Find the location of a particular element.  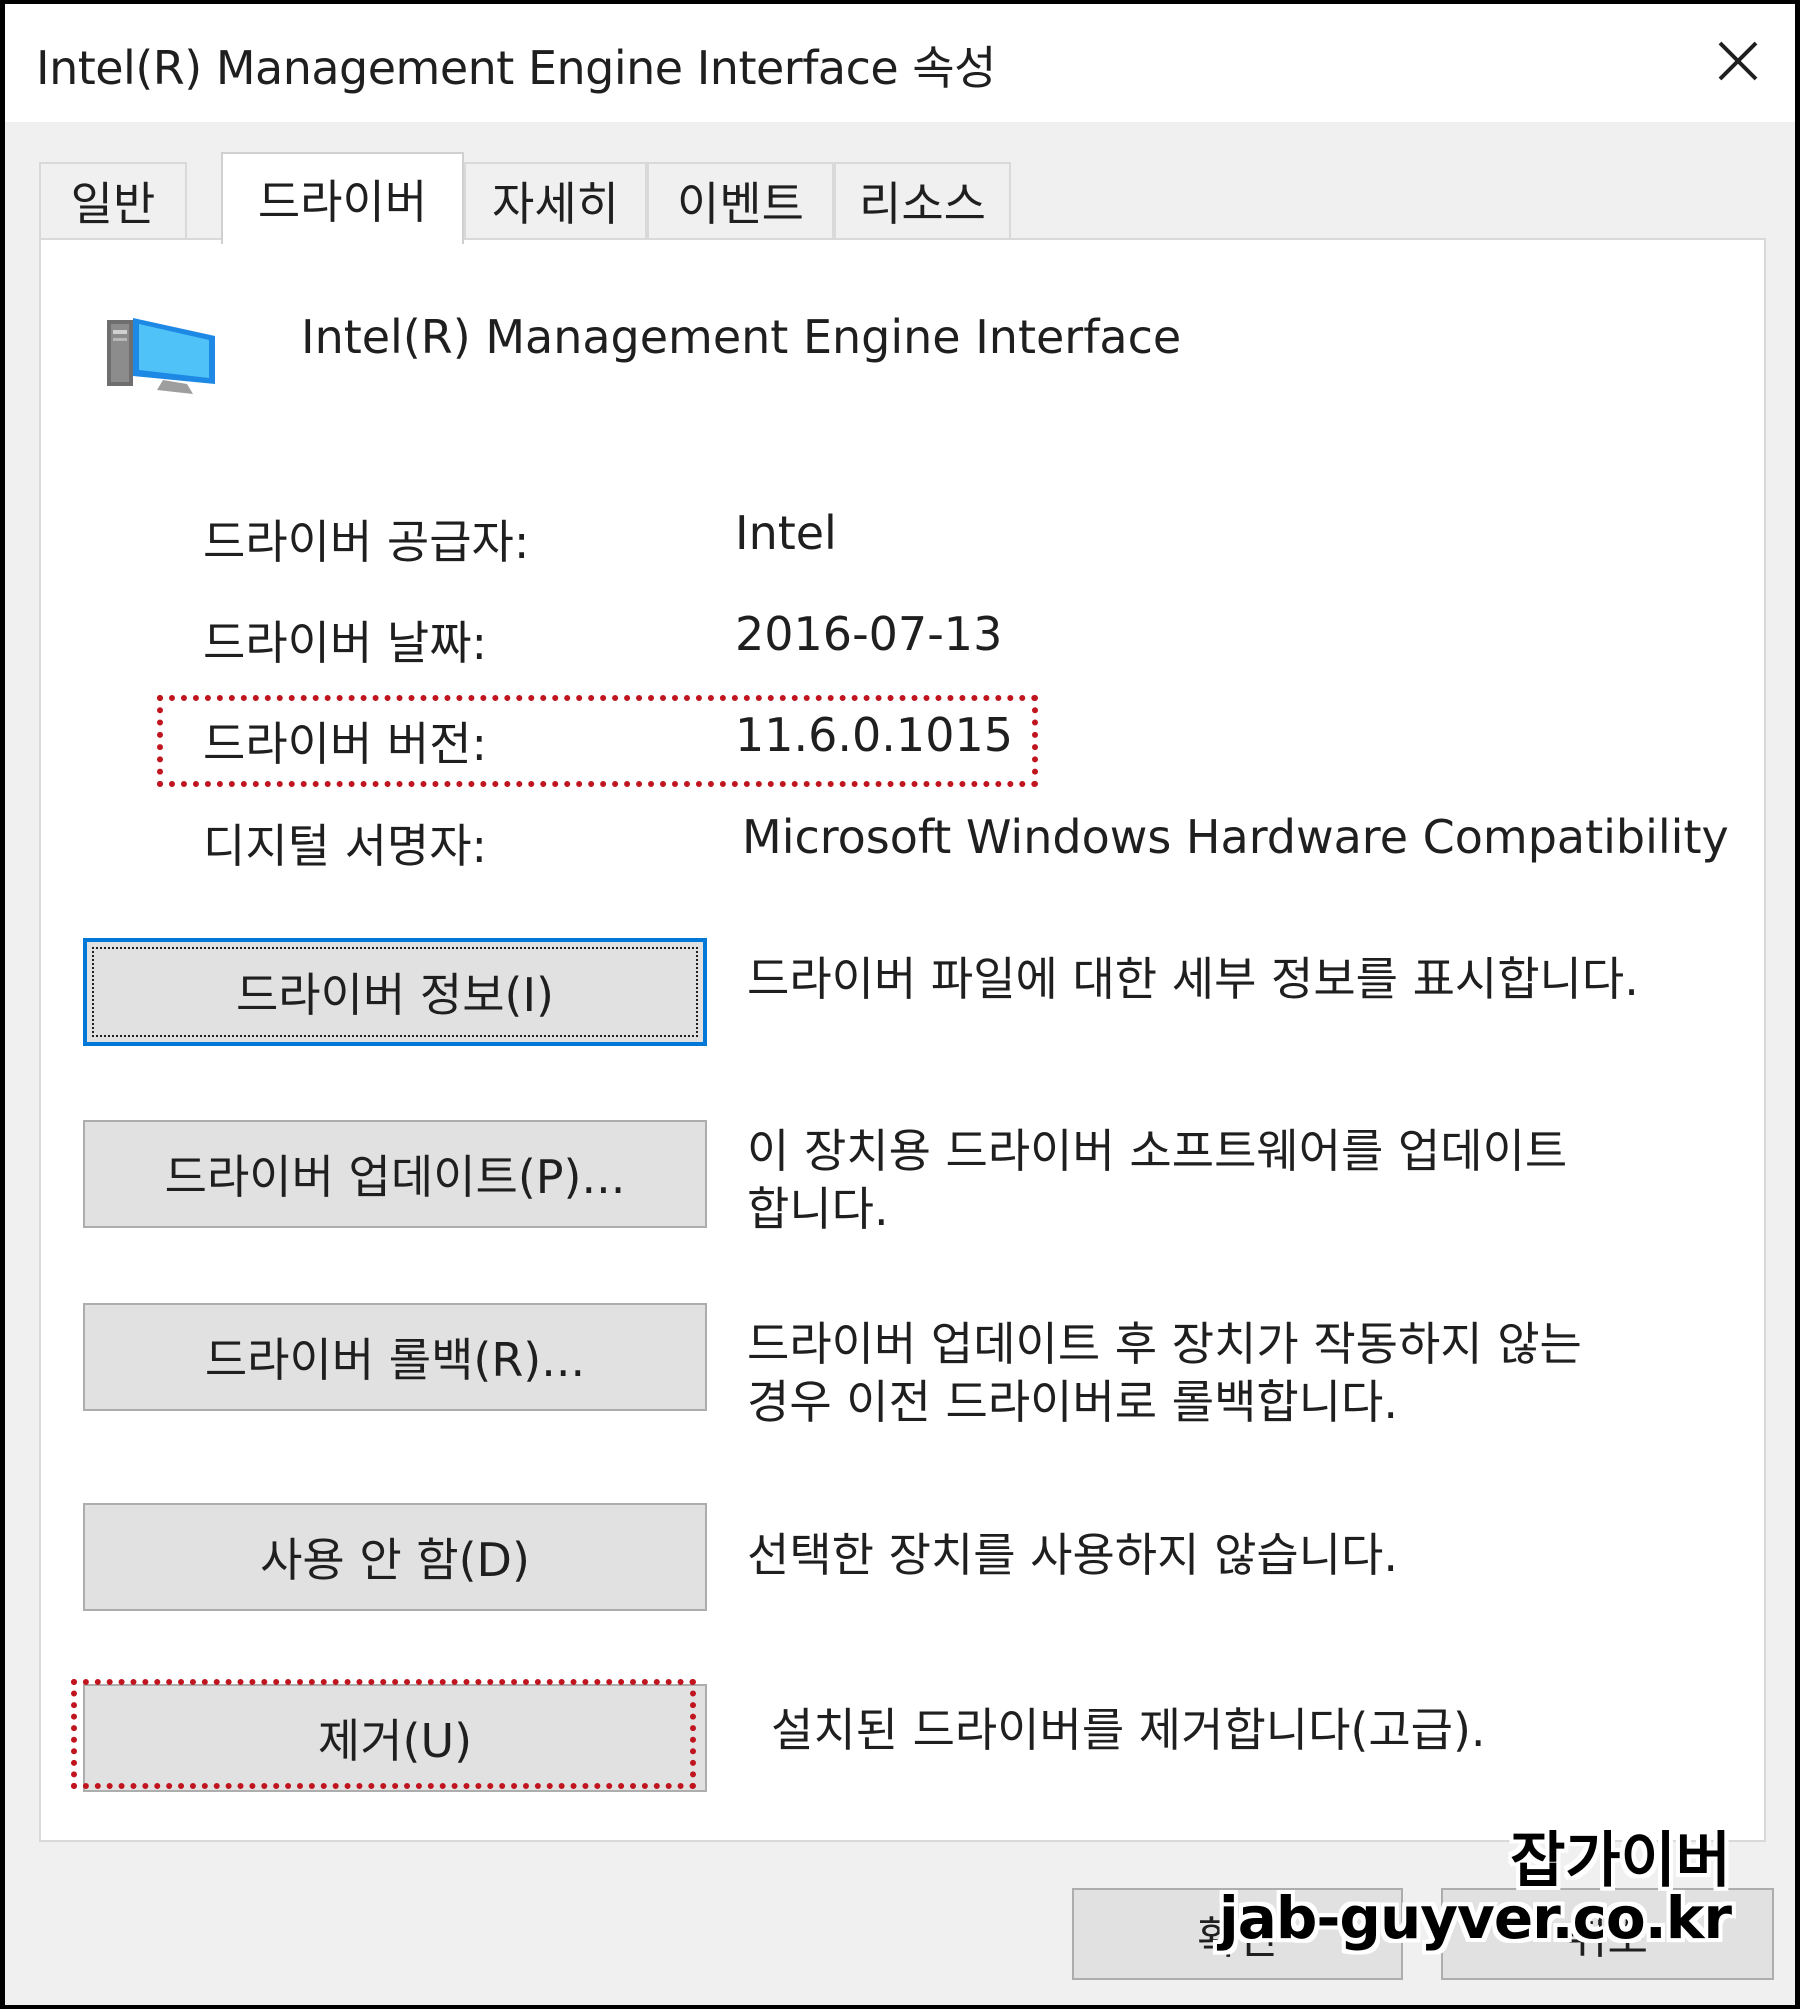

driver-date-value: 2016-07-13 is located at coordinates (869, 634).